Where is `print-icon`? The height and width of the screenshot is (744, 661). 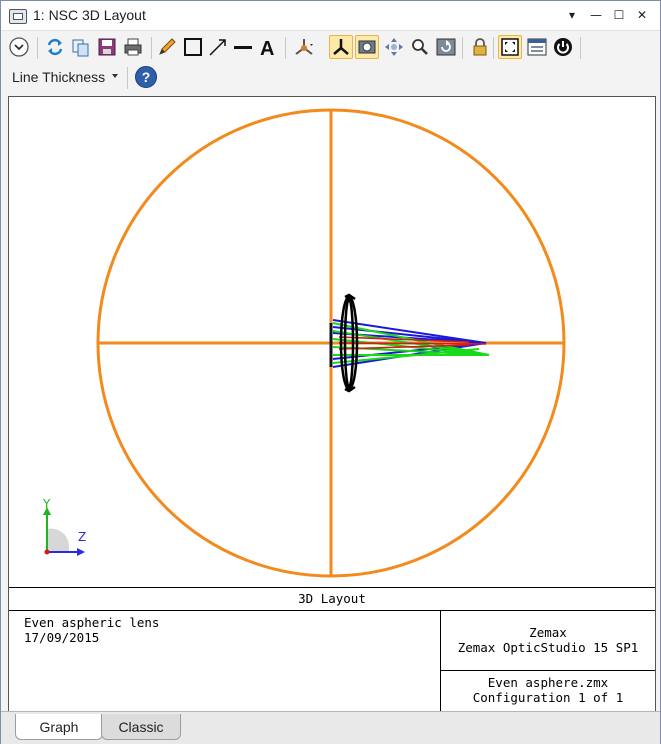 print-icon is located at coordinates (133, 47).